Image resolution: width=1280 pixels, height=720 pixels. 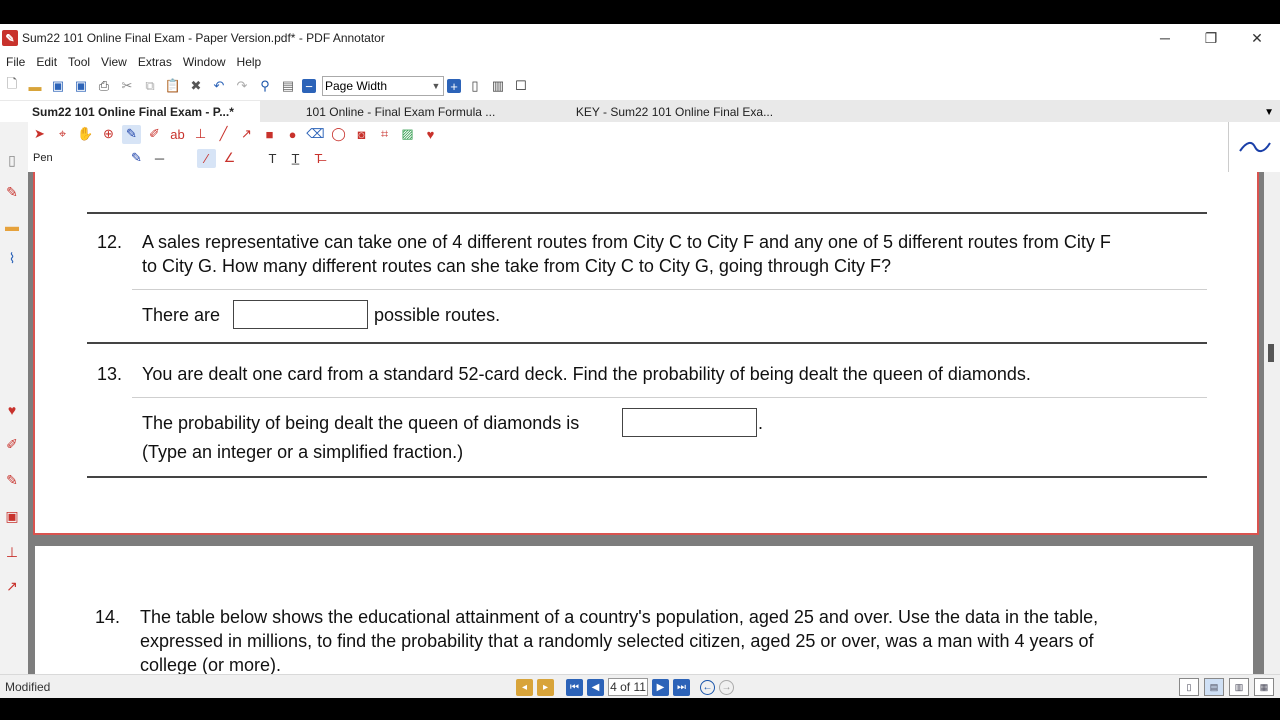 I want to click on delete-icon: ✖, so click(x=196, y=86).